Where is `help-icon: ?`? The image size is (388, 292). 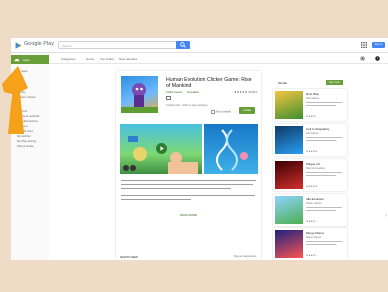
help-icon: ? is located at coordinates (377, 58).